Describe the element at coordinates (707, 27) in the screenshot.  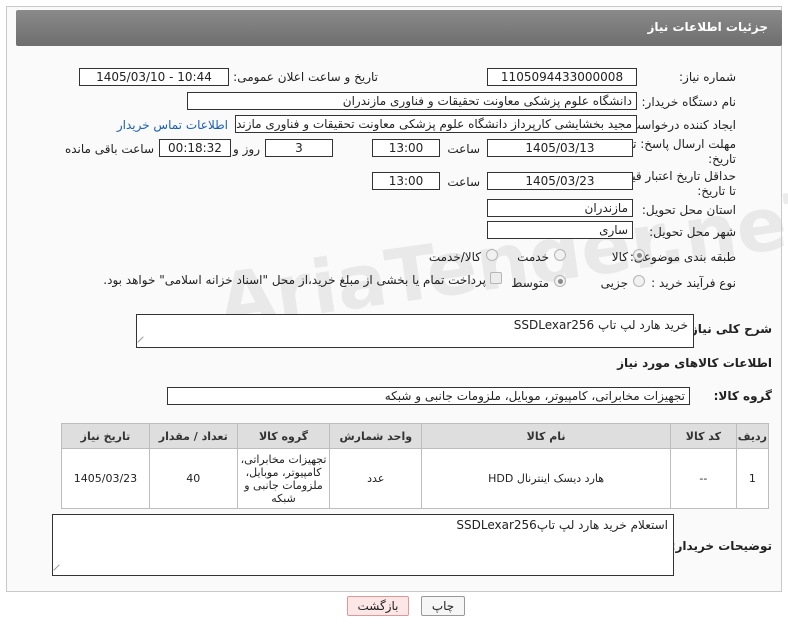
I see `page-title: جزئیات اطلاعات نیاز` at that location.